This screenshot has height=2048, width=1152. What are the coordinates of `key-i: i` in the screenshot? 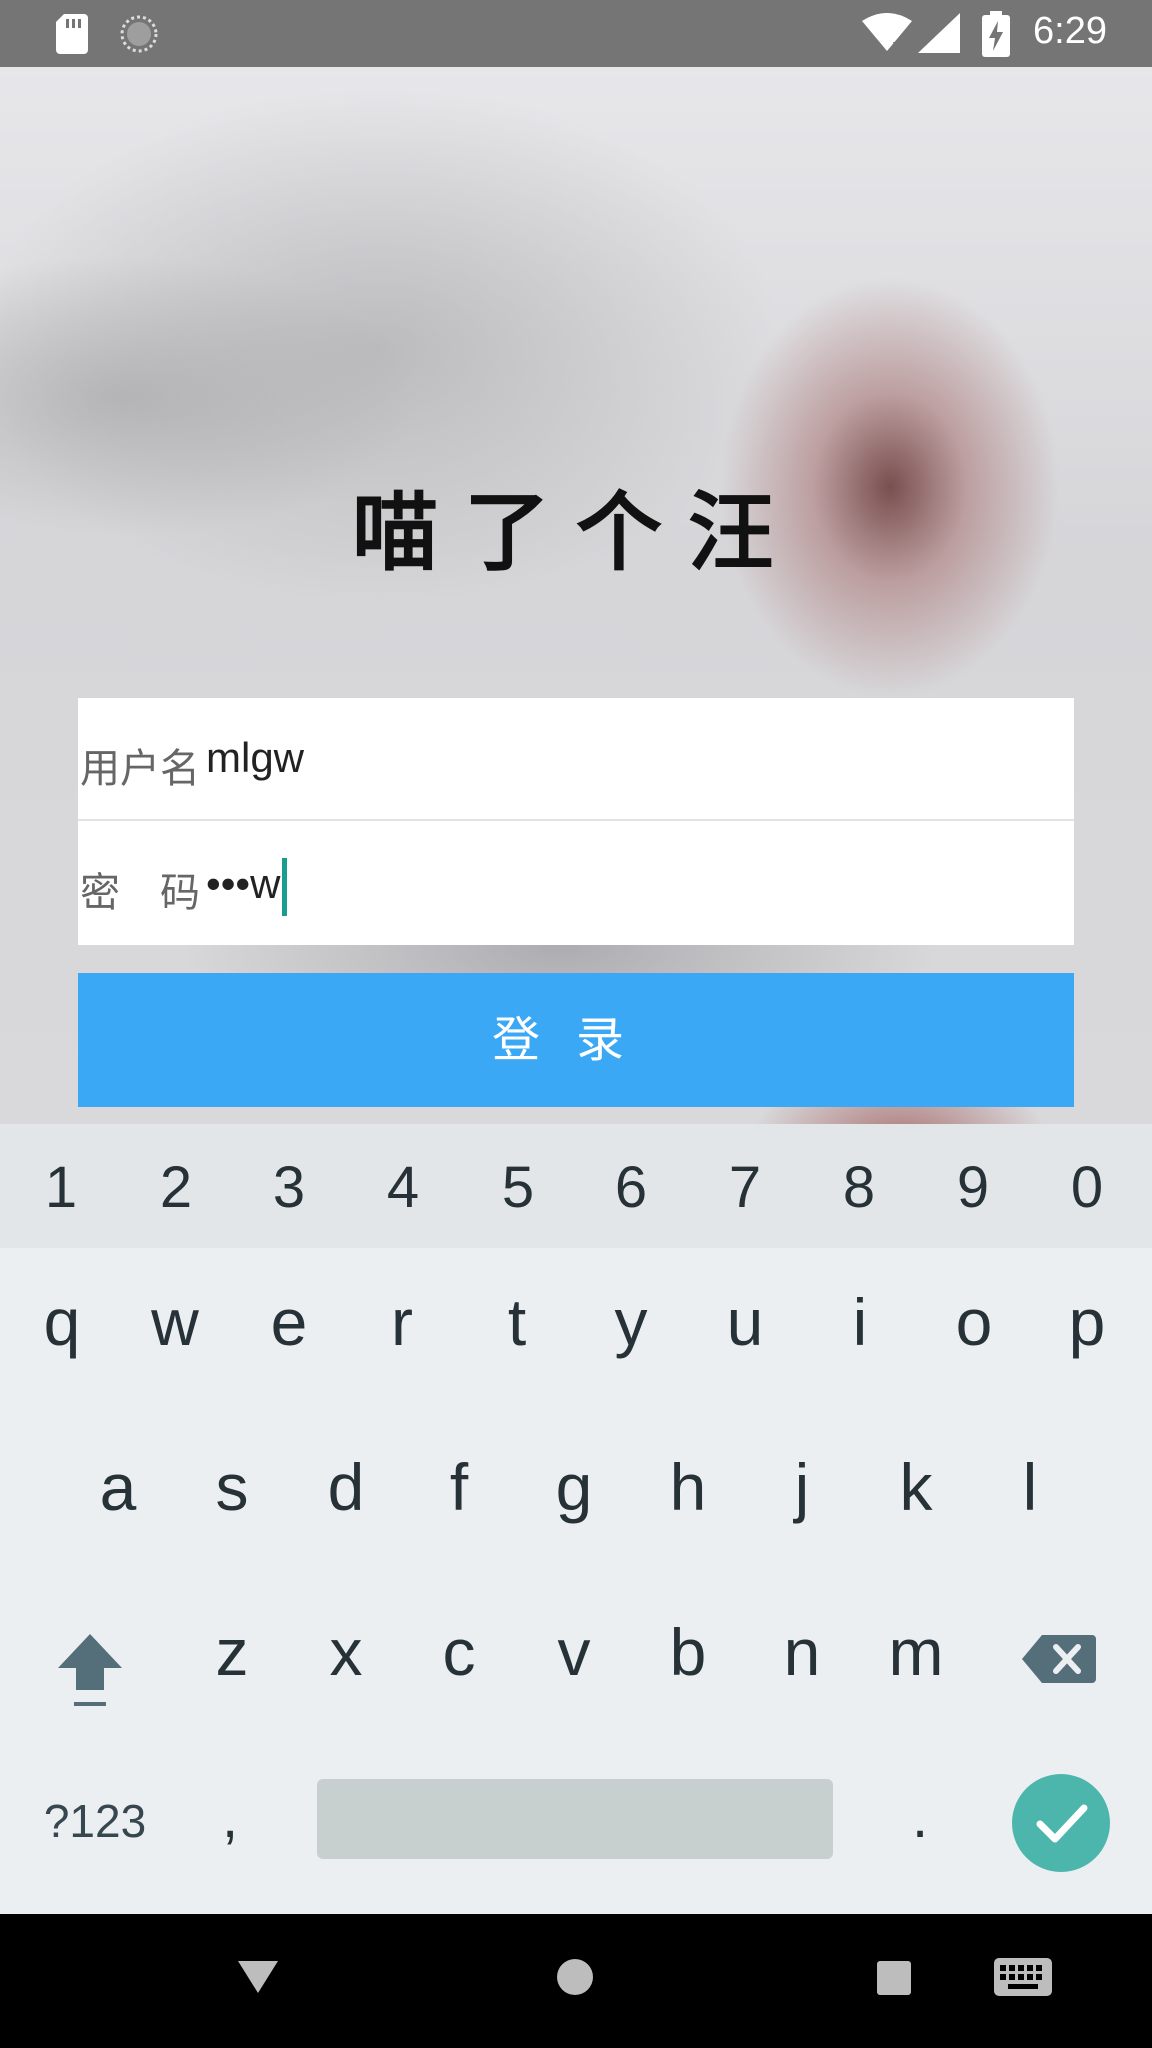 It's located at (860, 1322).